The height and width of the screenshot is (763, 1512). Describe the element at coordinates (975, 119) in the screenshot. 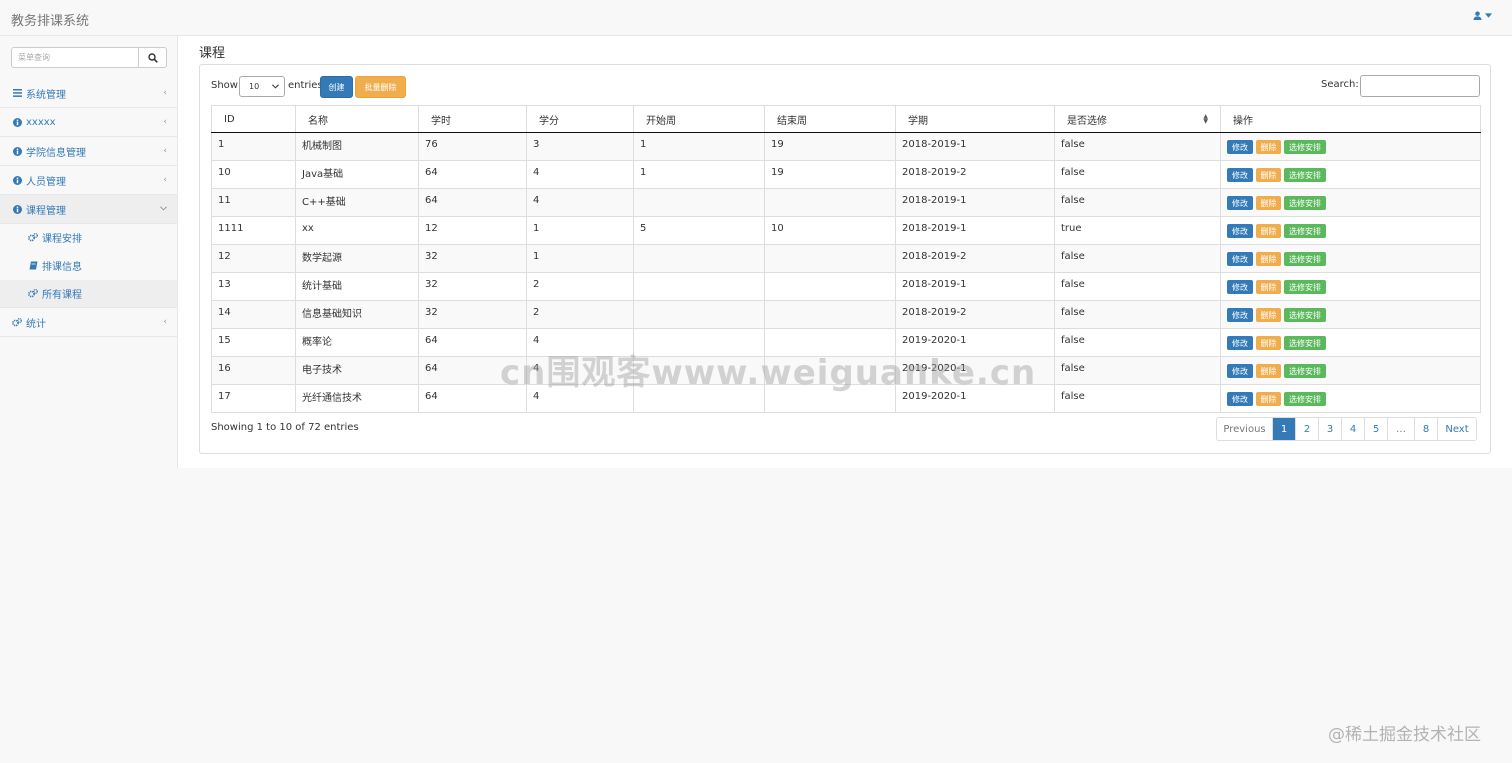

I see `column-header: 学期` at that location.